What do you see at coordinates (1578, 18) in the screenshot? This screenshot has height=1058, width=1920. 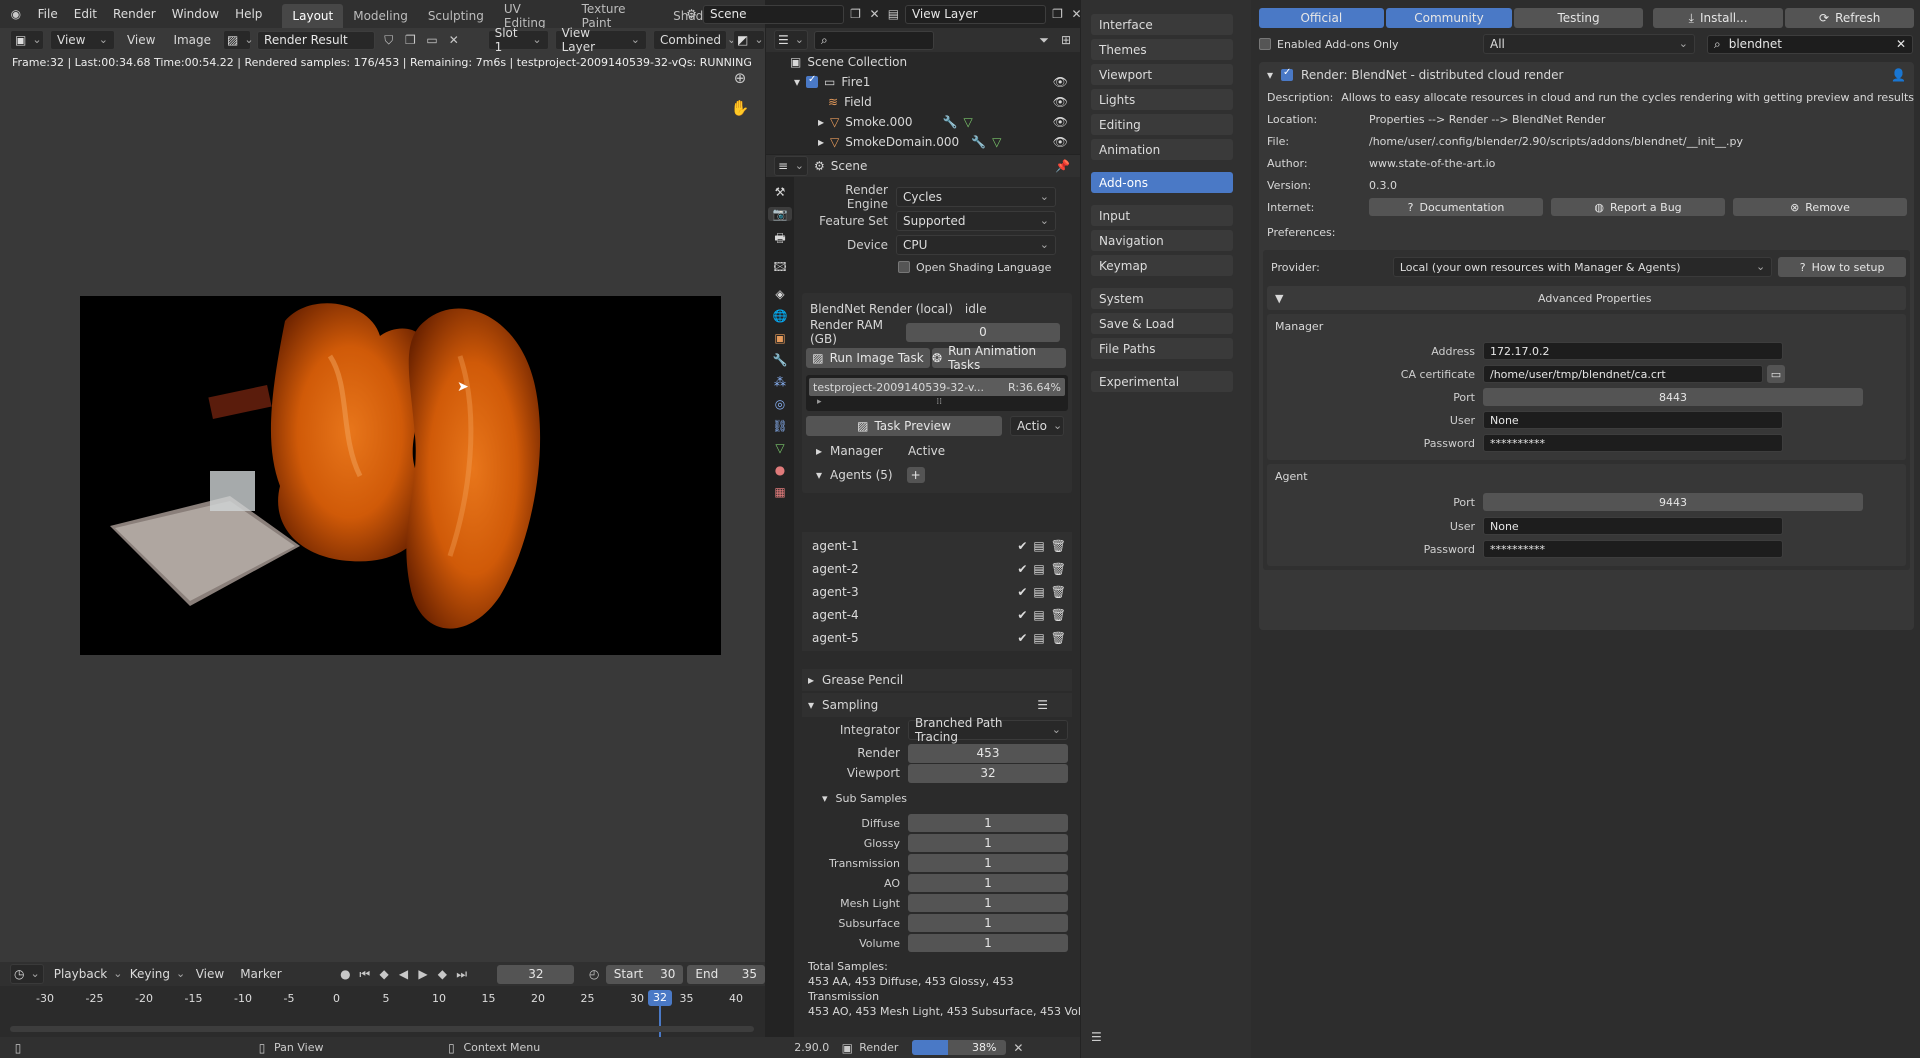 I see `tab-testing: Testing` at bounding box center [1578, 18].